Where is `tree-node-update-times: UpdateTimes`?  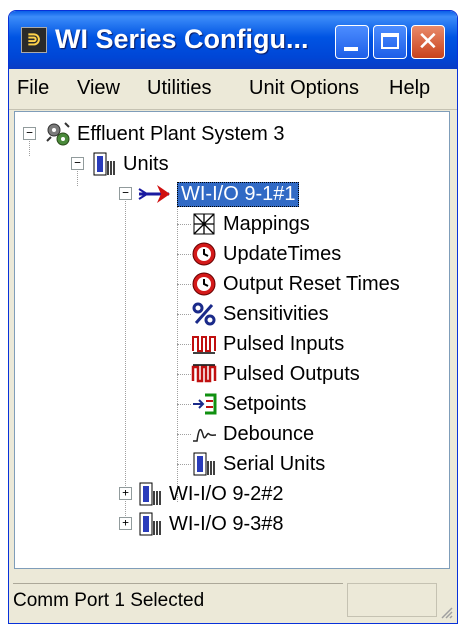
tree-node-update-times: UpdateTimes is located at coordinates (266, 254).